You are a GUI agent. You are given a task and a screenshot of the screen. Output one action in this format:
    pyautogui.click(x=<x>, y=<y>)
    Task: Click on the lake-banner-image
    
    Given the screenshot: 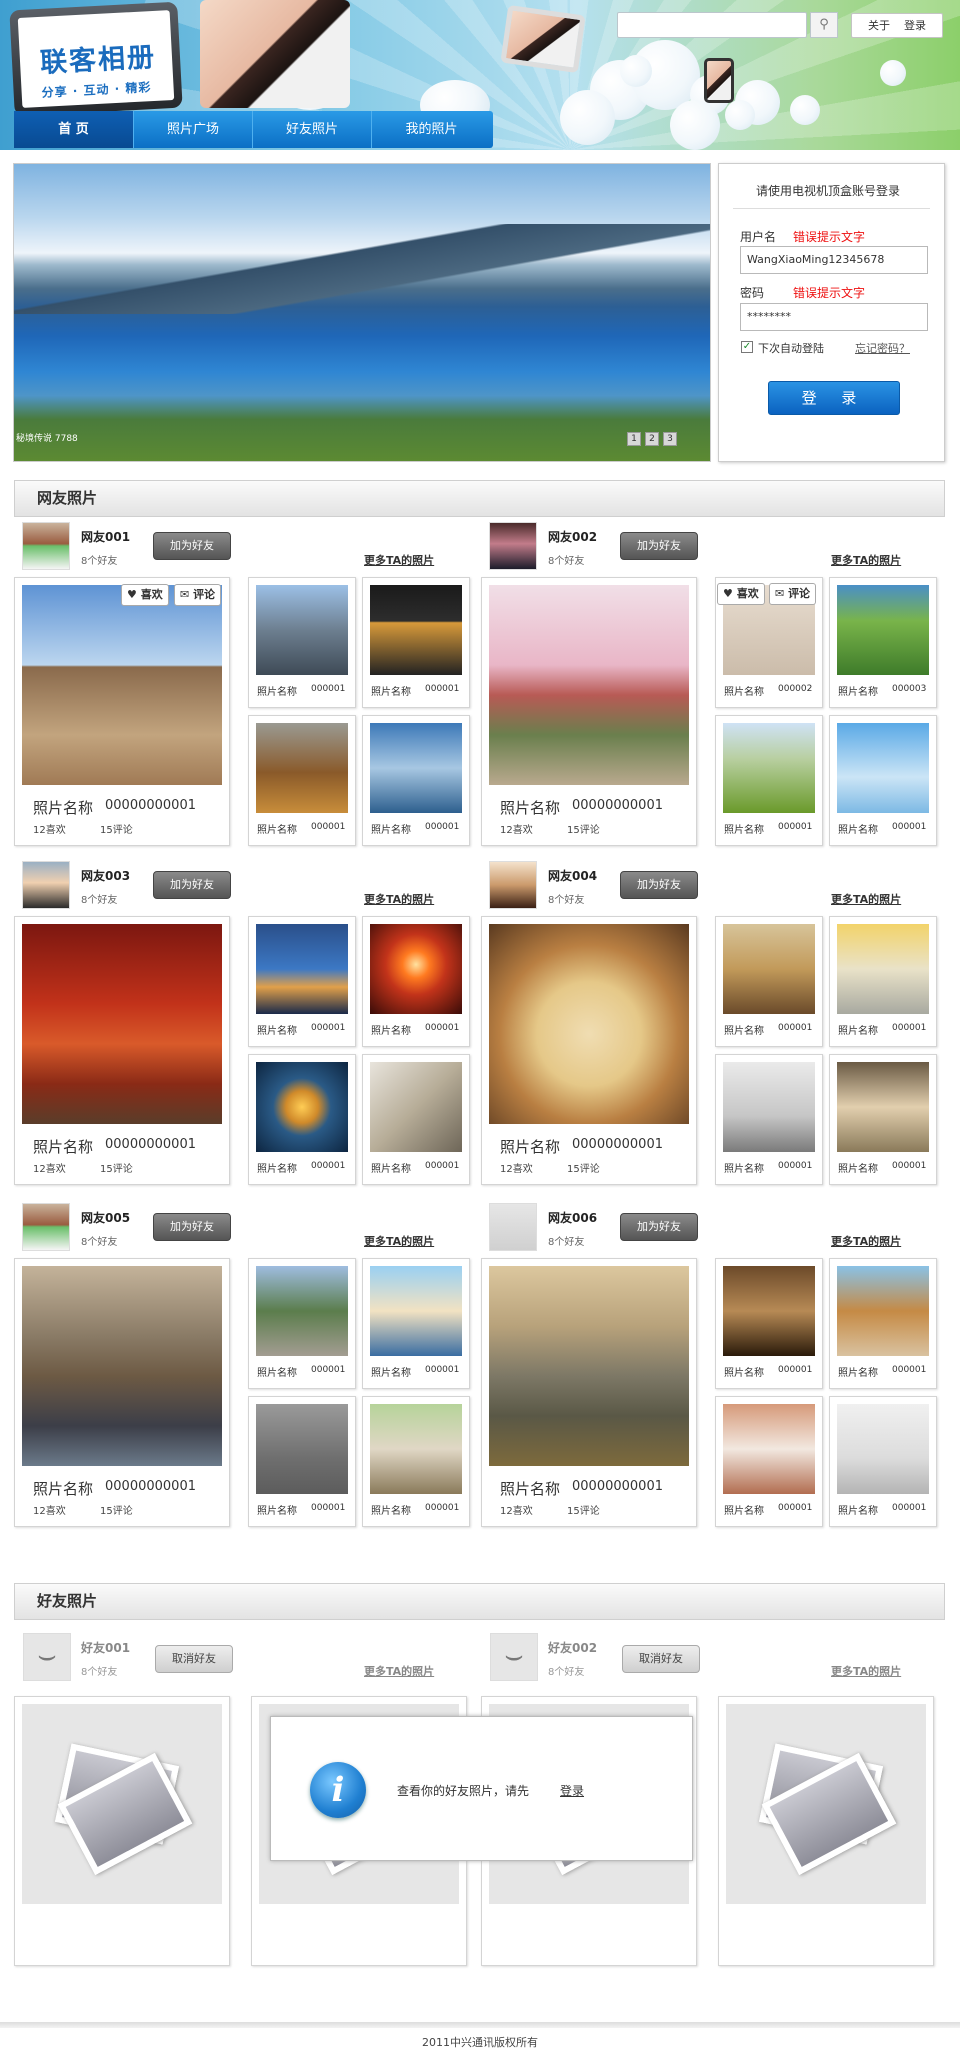 What is the action you would take?
    pyautogui.click(x=362, y=312)
    